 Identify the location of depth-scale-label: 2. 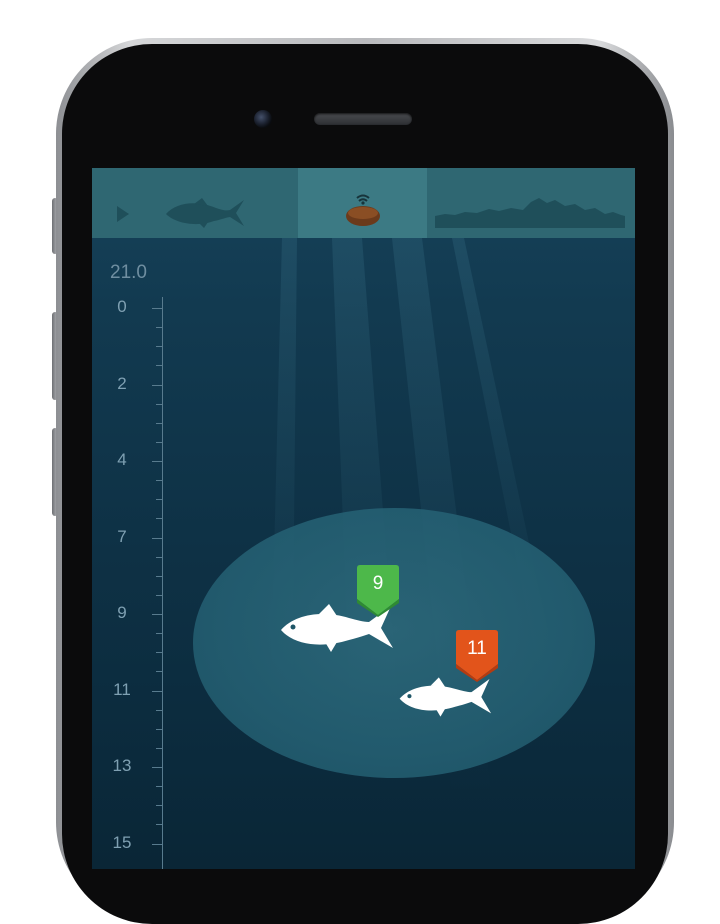
(122, 383).